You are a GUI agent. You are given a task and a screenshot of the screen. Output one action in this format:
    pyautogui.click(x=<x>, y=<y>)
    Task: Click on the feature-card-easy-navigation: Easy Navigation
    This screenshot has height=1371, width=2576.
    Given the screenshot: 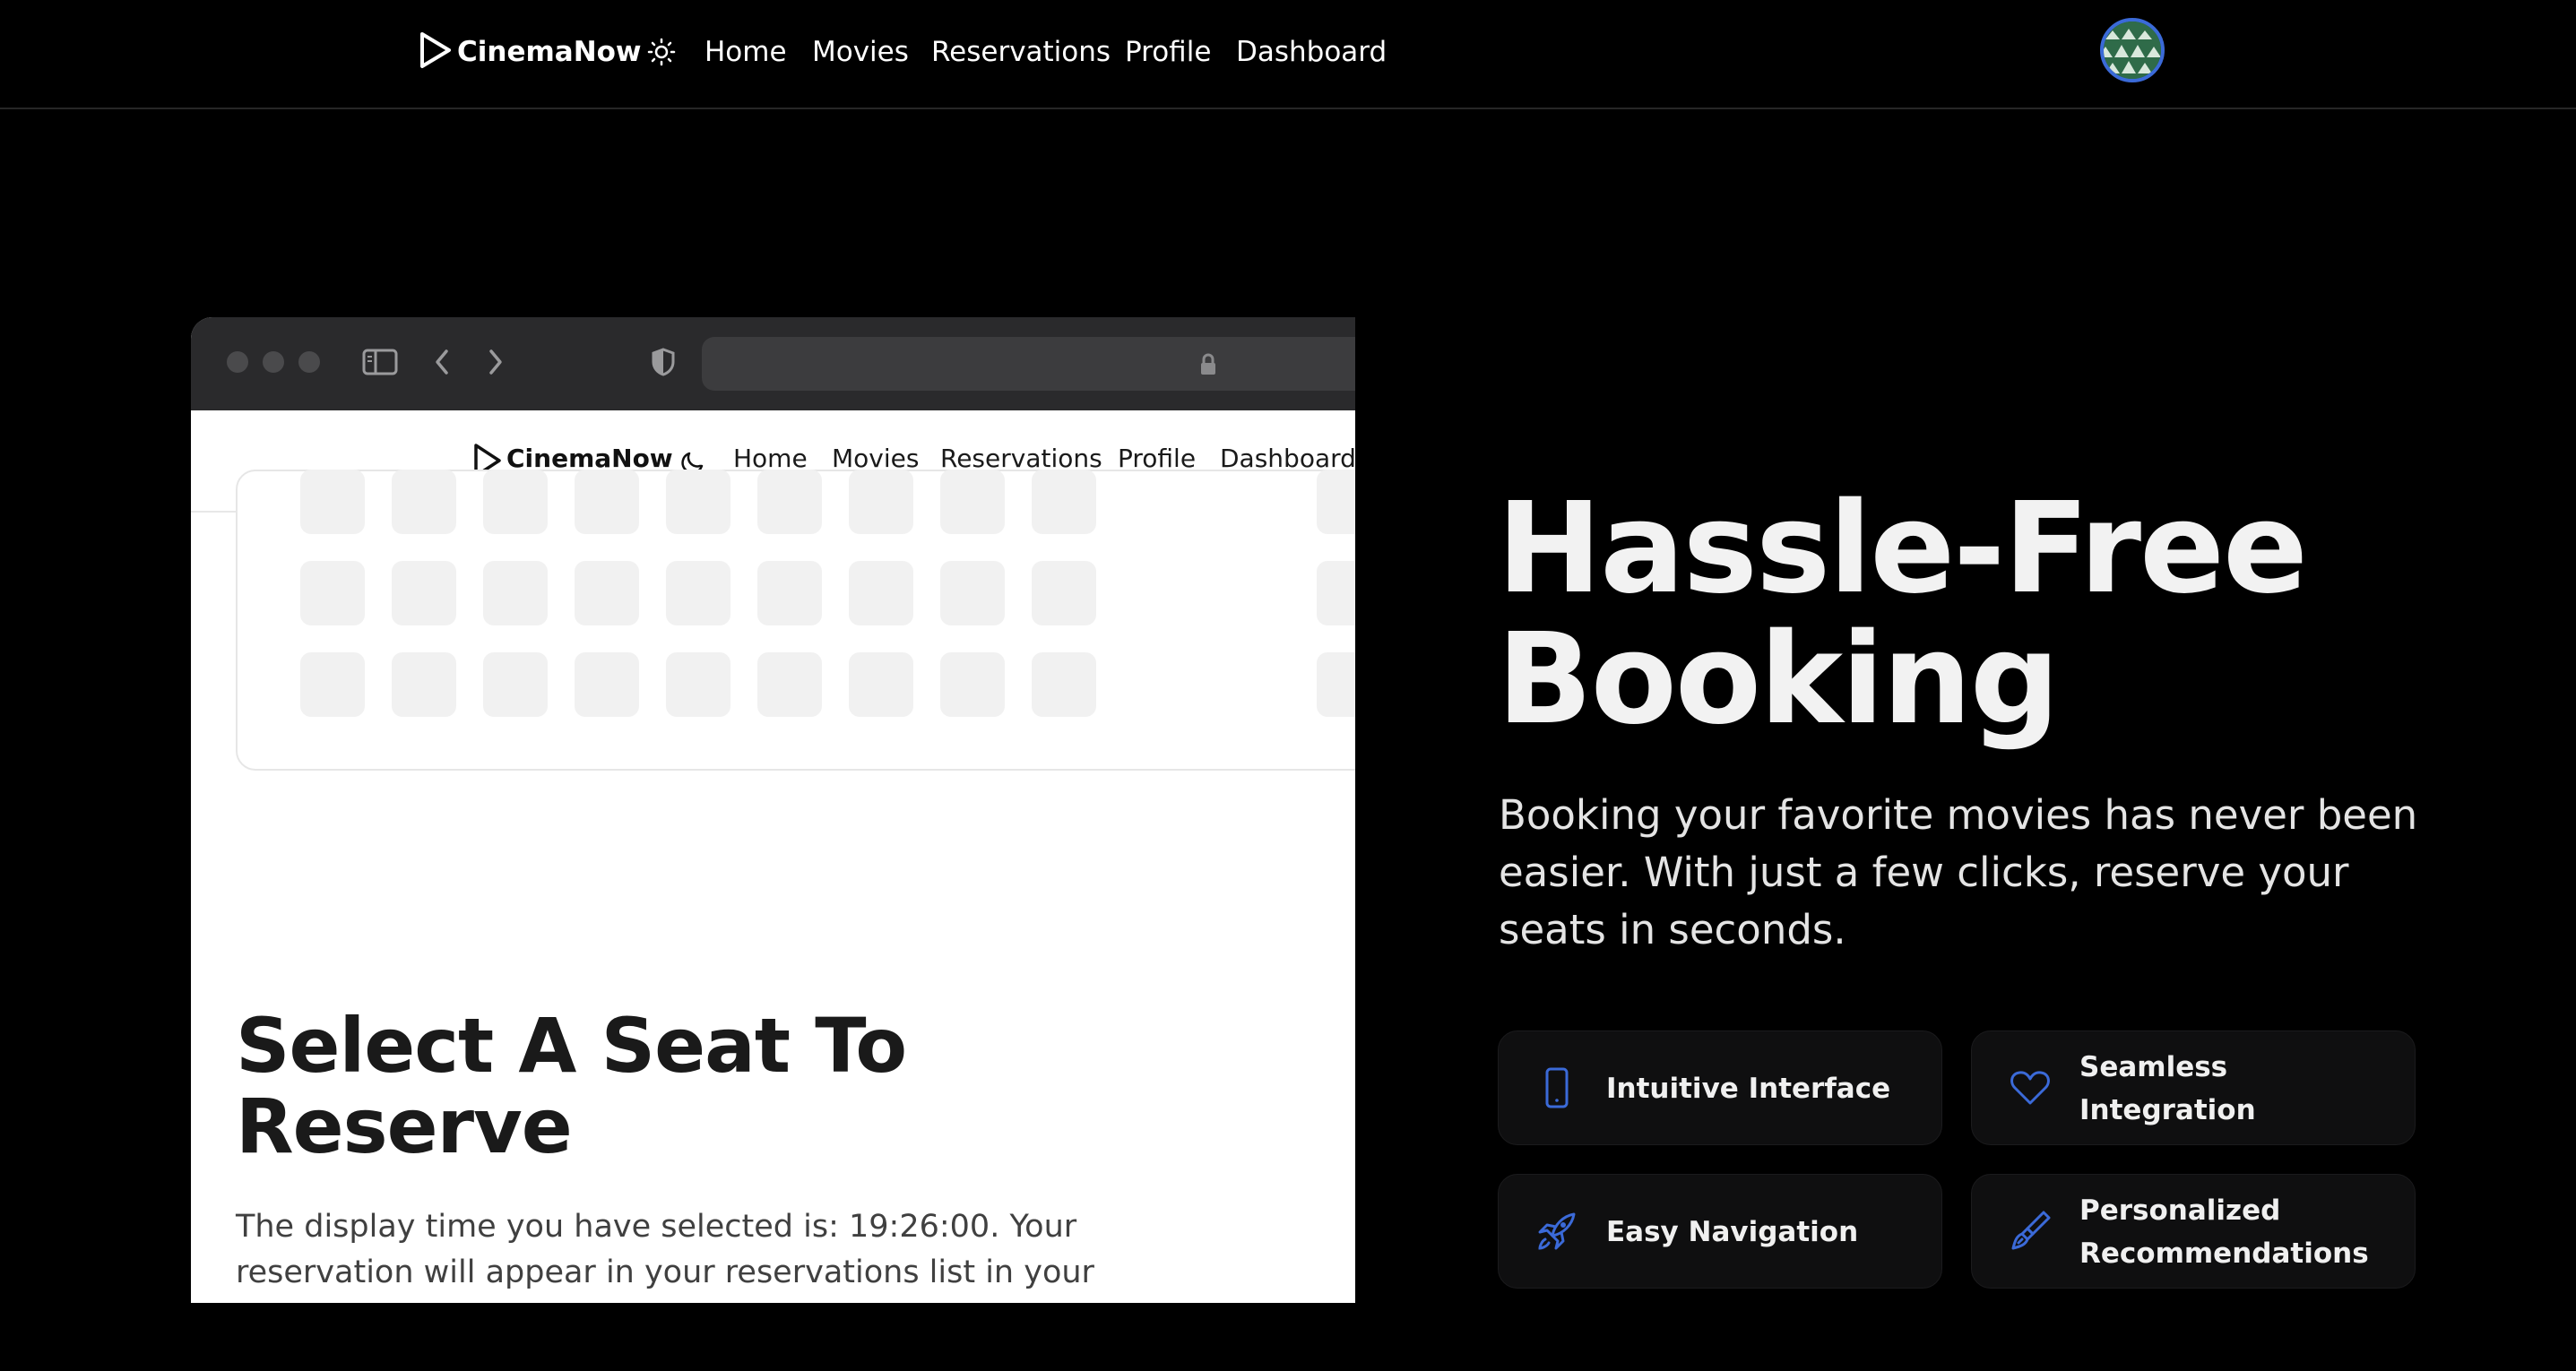 What is the action you would take?
    pyautogui.click(x=1720, y=1231)
    